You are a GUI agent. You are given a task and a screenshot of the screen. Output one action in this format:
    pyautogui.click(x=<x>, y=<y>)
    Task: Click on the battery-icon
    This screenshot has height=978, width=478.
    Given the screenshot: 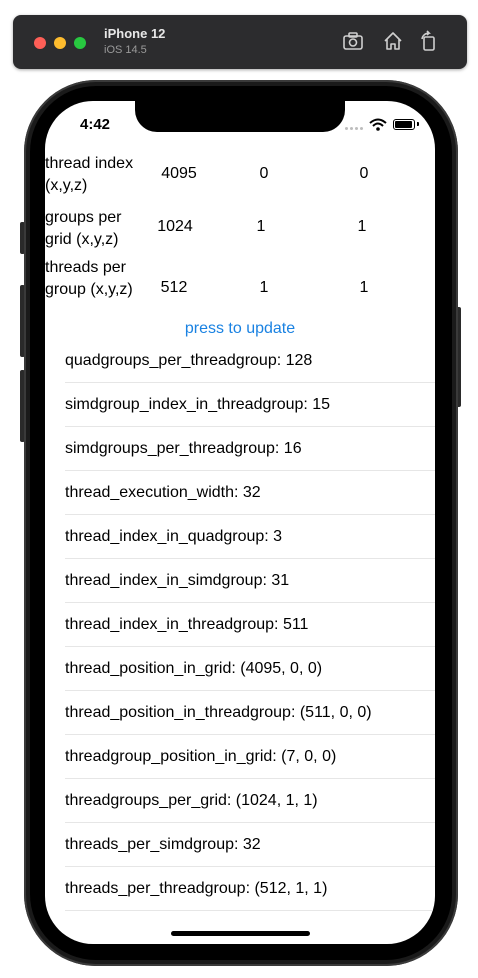 What is the action you would take?
    pyautogui.click(x=404, y=124)
    